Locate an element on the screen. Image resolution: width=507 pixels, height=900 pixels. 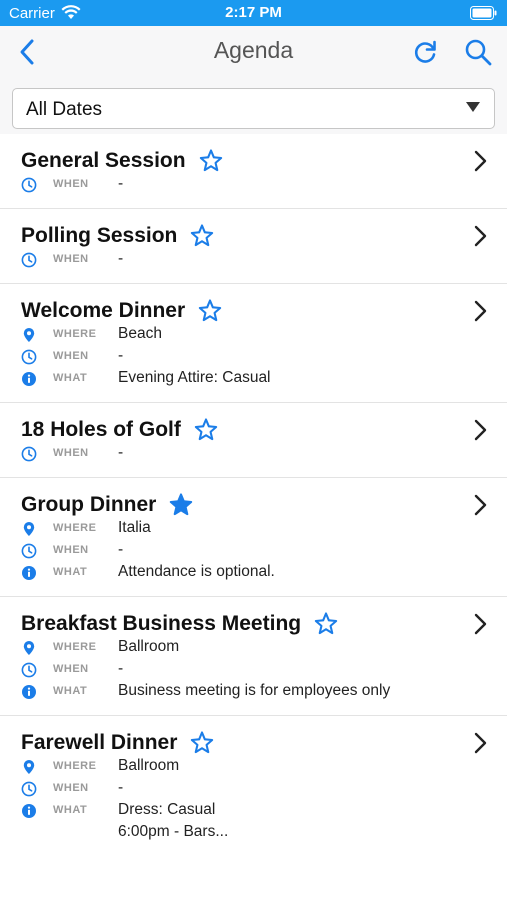
agenda-item-title: Group Dinner is located at coordinates (89, 504).